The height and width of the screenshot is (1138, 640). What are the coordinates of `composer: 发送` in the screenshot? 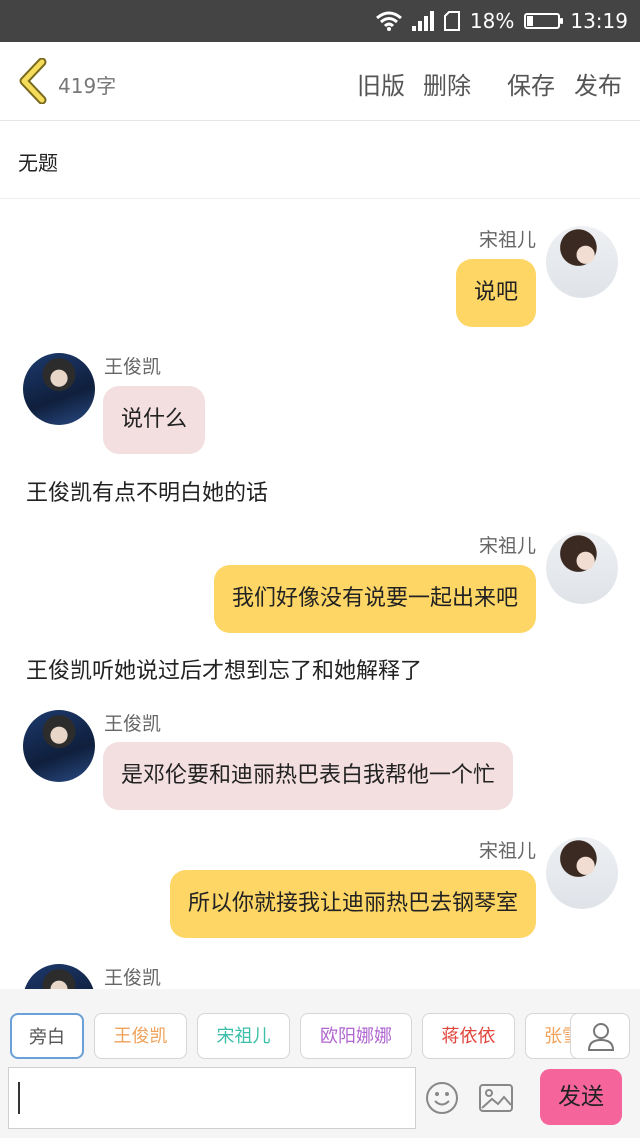 It's located at (320, 1101).